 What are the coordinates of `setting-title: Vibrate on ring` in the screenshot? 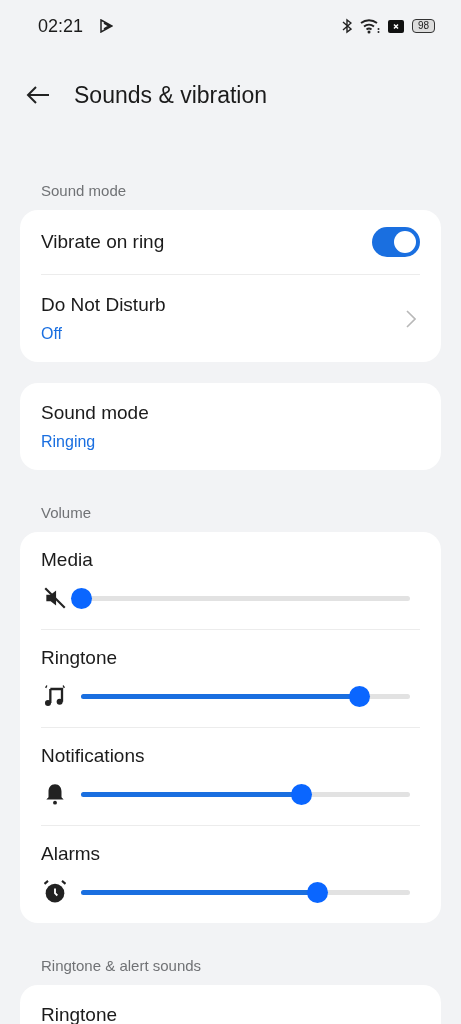 It's located at (103, 242).